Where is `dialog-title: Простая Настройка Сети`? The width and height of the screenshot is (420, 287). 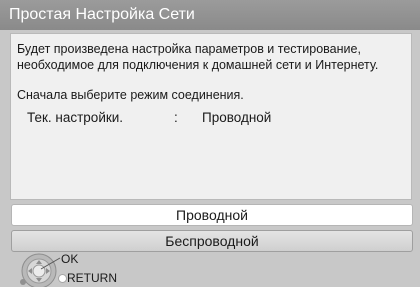
dialog-title: Простая Настройка Сети is located at coordinates (210, 15).